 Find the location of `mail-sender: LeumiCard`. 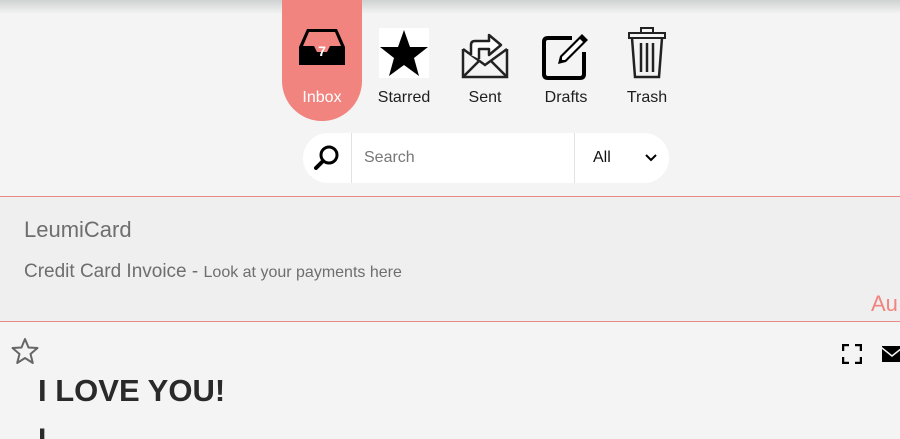

mail-sender: LeumiCard is located at coordinates (78, 229).